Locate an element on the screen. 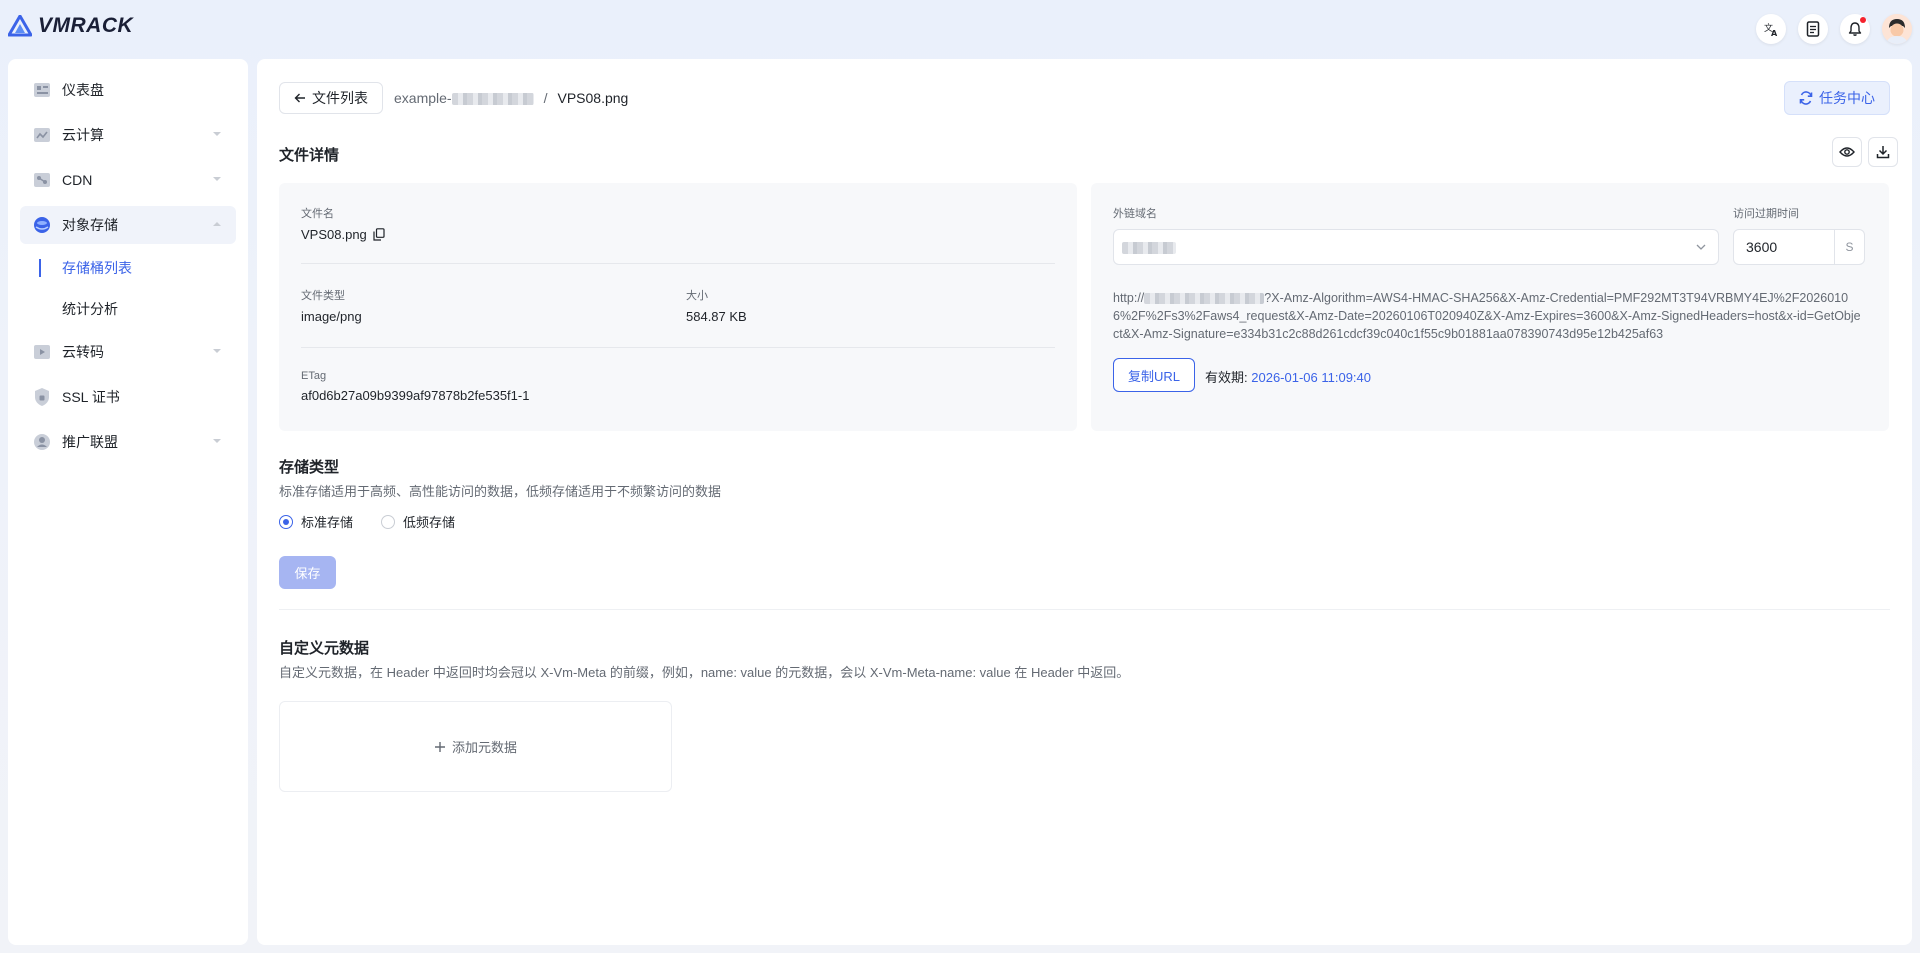 The image size is (1920, 953). back-button-label: 文件列表 is located at coordinates (340, 98).